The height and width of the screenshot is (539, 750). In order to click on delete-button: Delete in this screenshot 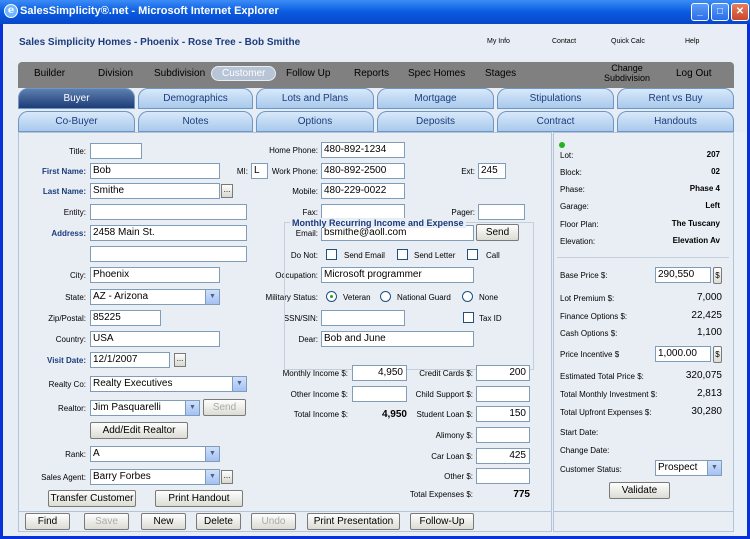, I will do `click(218, 521)`.